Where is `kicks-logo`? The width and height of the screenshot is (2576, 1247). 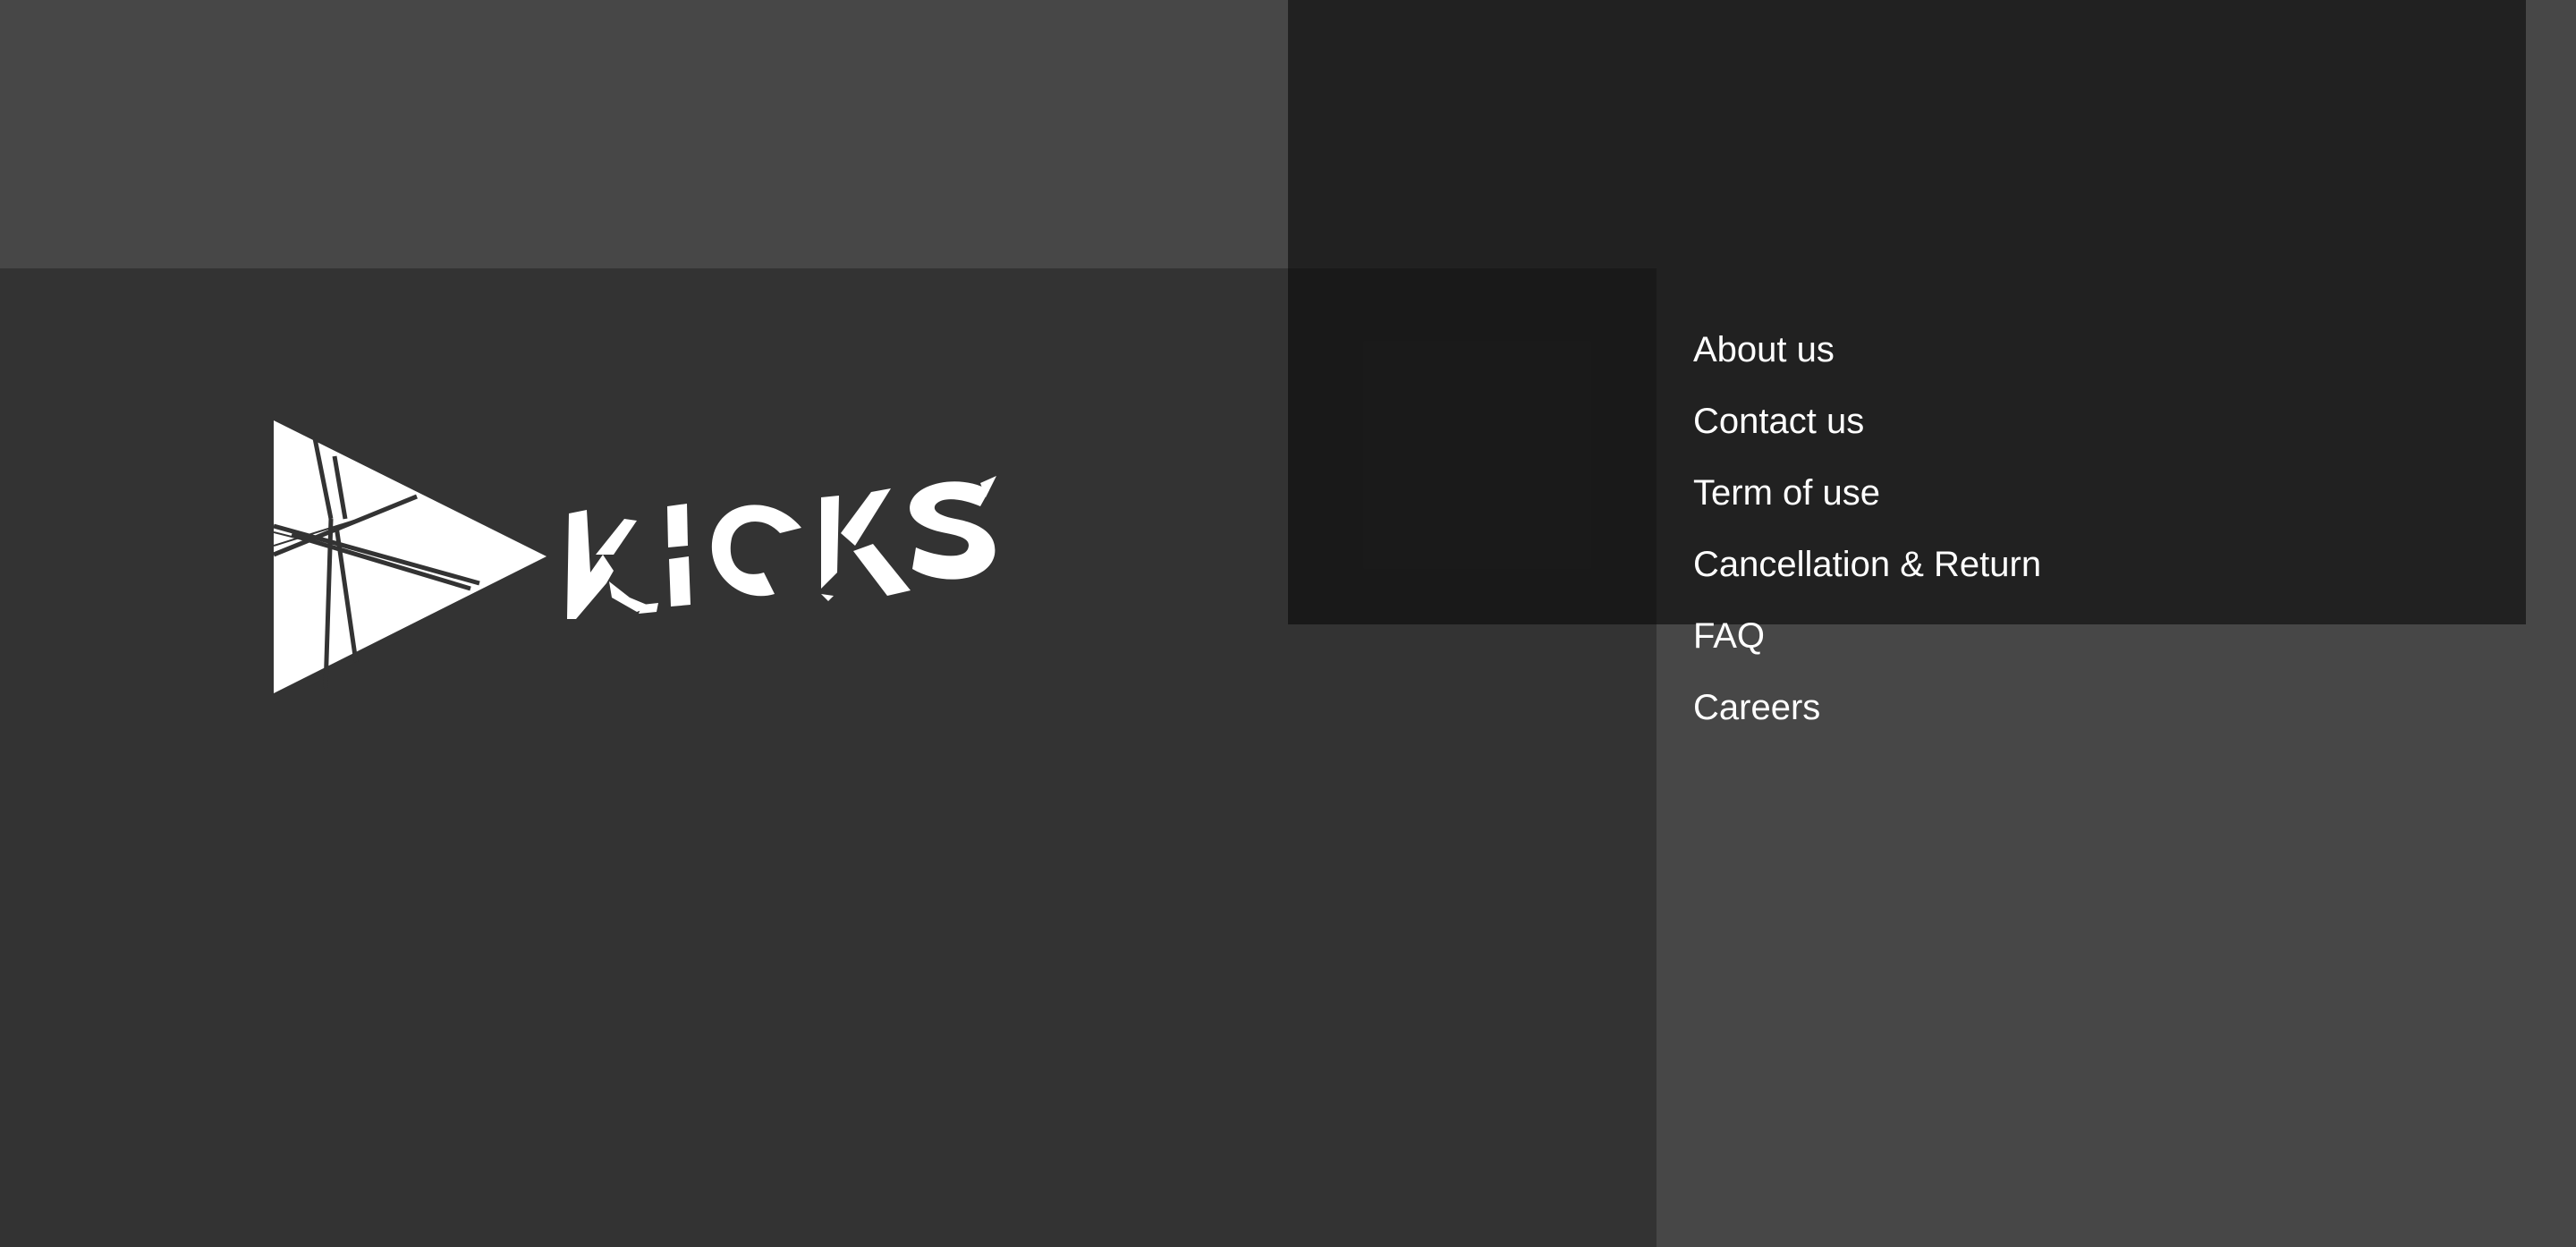 kicks-logo is located at coordinates (636, 556).